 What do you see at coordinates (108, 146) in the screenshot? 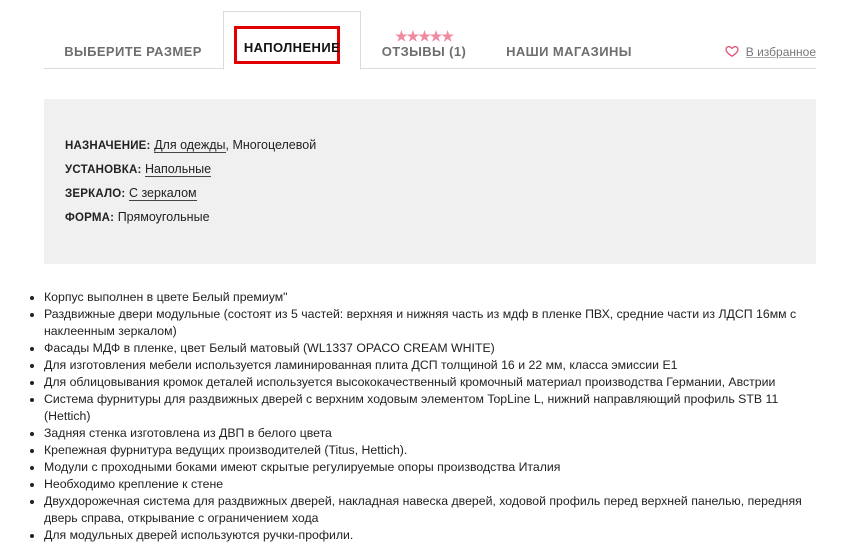
I see `property-key: НАЗНАЧЕНИЕ:` at bounding box center [108, 146].